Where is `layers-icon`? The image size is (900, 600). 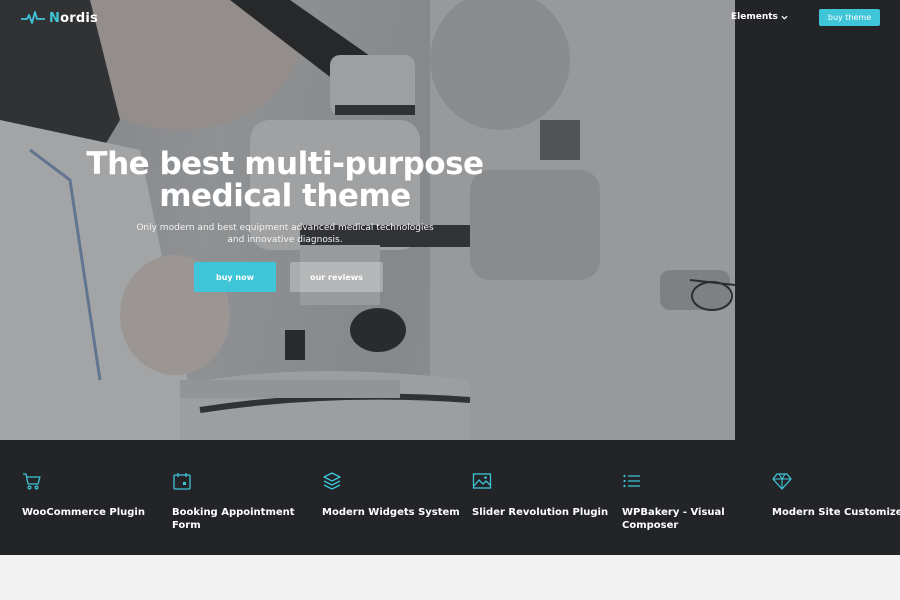
layers-icon is located at coordinates (332, 481).